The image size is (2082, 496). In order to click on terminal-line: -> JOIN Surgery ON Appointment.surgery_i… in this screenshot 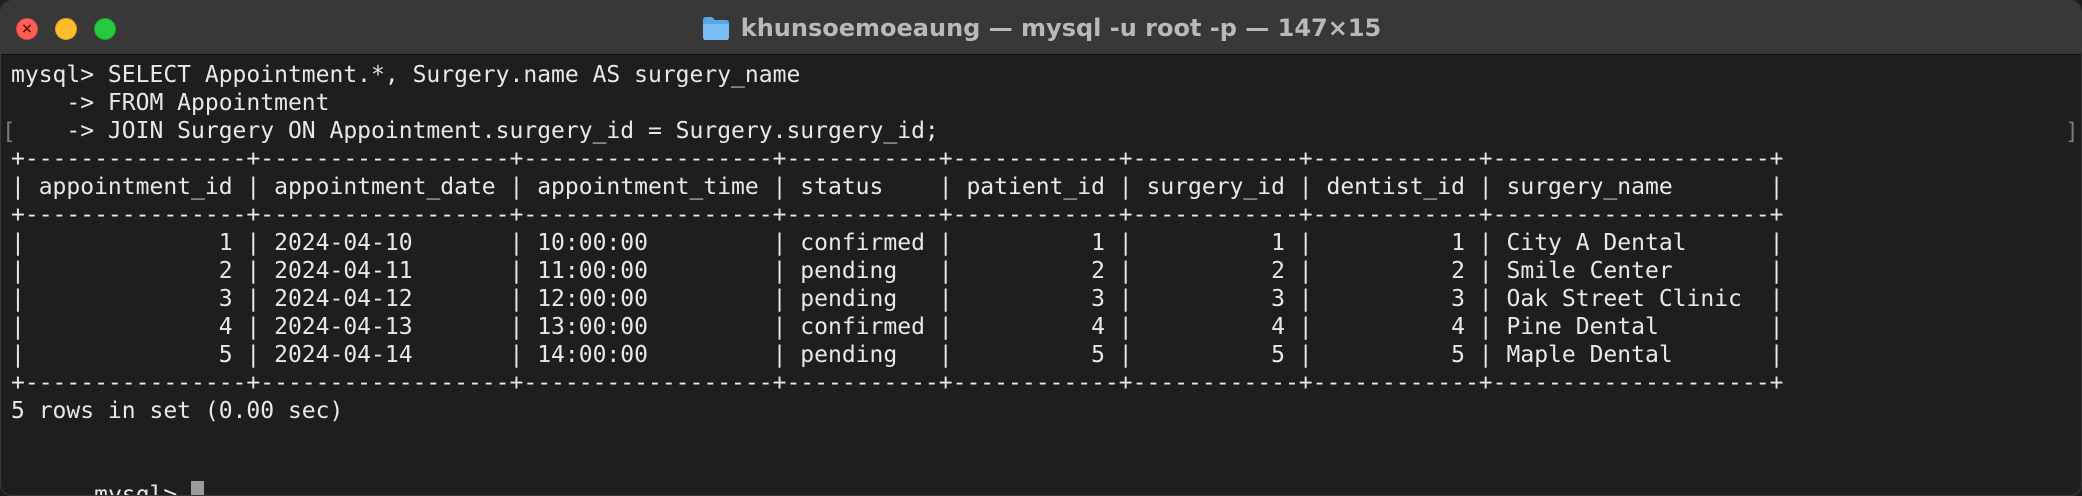, I will do `click(475, 131)`.